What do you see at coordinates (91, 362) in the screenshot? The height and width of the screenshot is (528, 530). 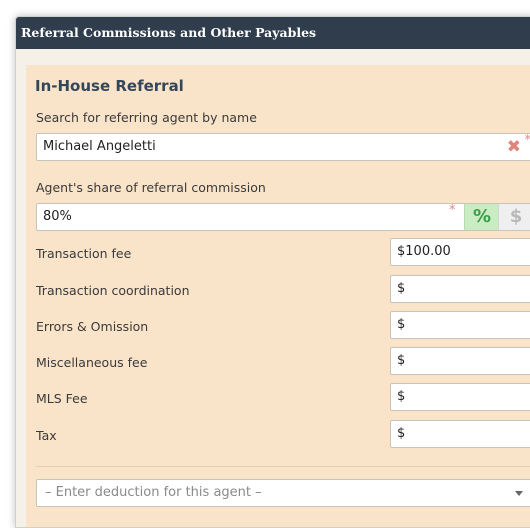 I see `miscellaneous-fee-label: Miscellaneous fee` at bounding box center [91, 362].